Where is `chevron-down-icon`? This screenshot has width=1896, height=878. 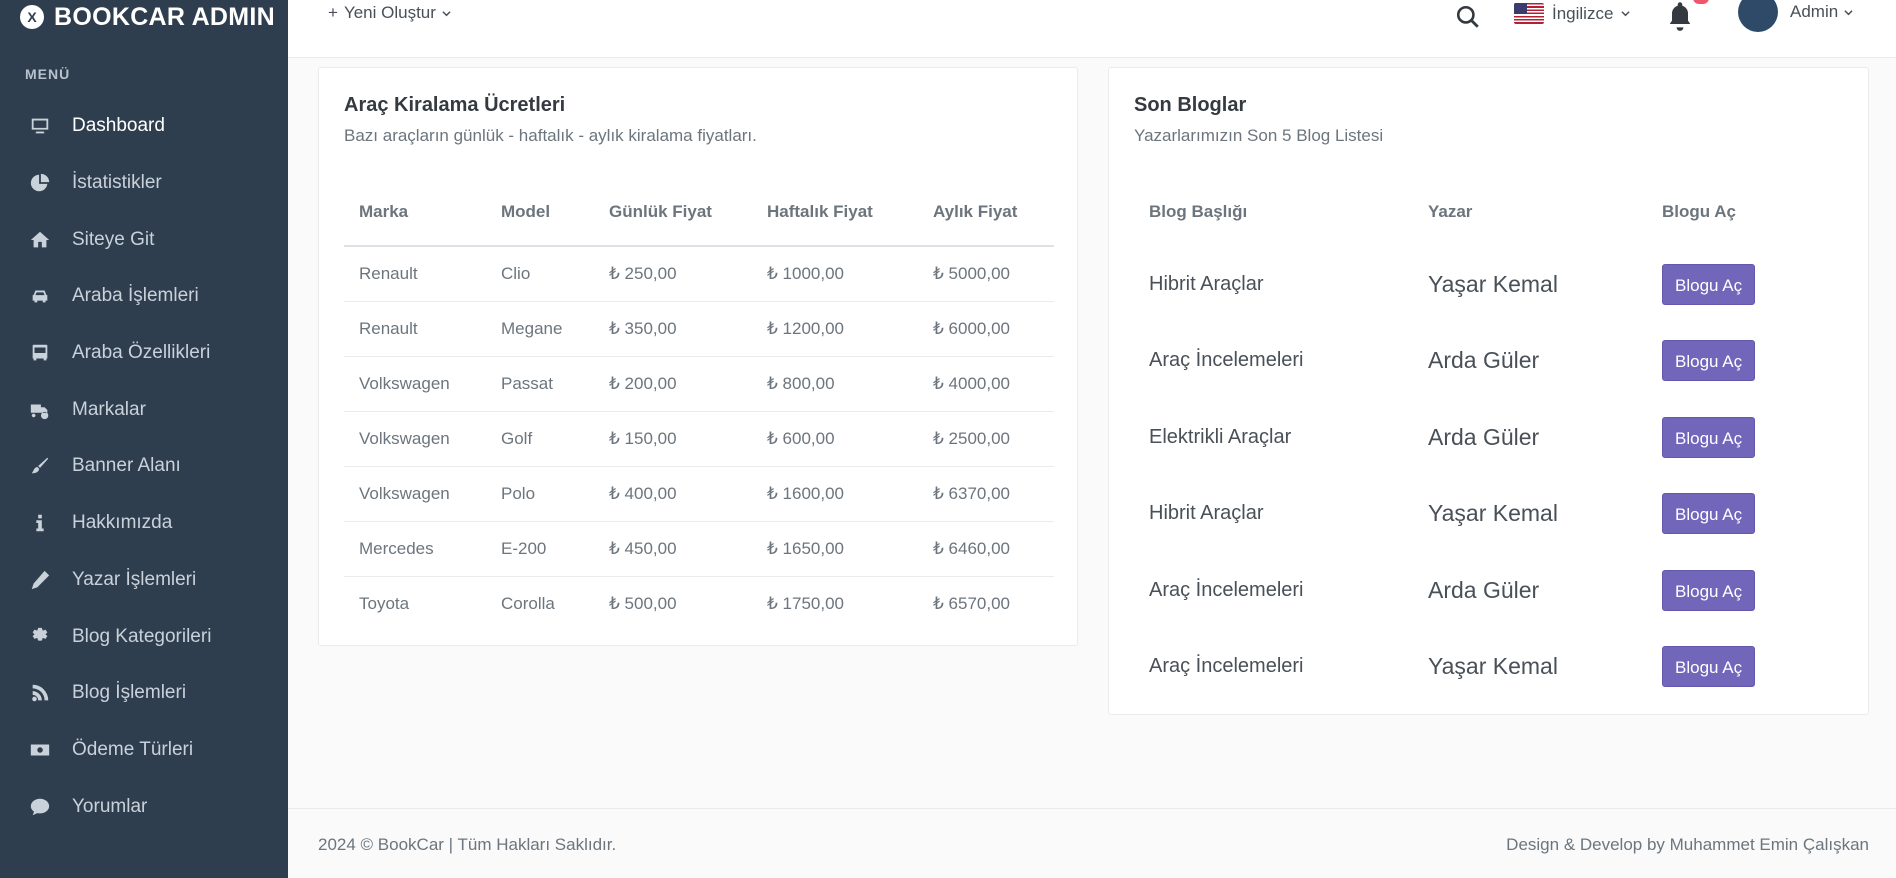
chevron-down-icon is located at coordinates (1626, 14).